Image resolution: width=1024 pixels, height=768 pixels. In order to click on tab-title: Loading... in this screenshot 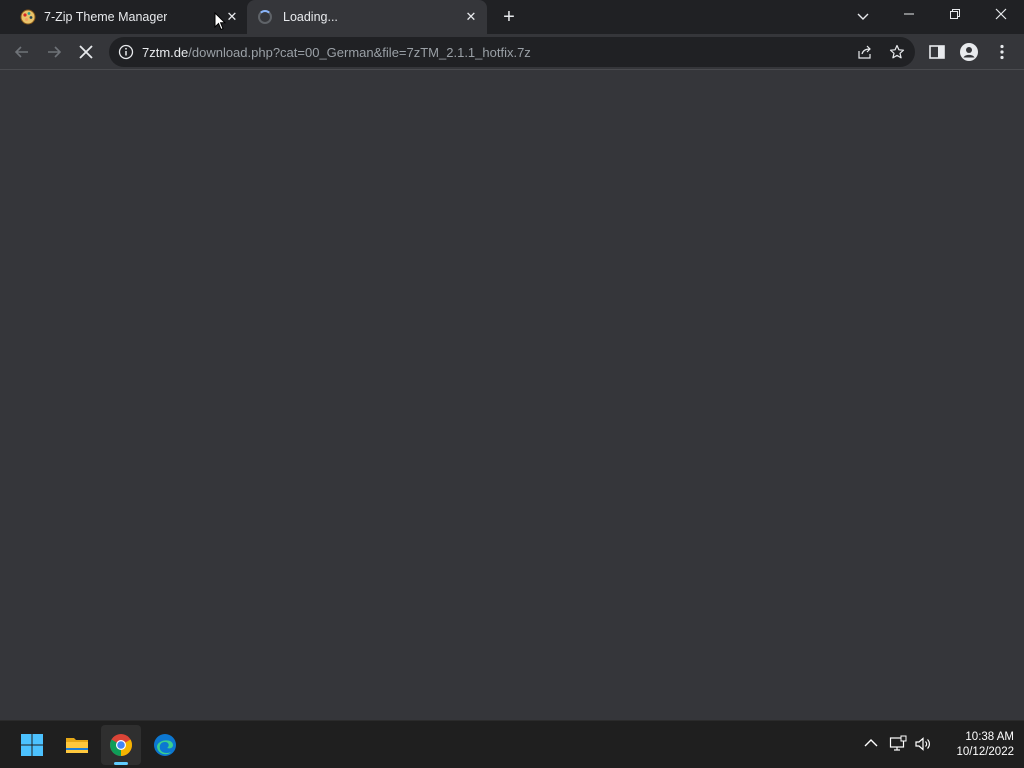, I will do `click(310, 17)`.